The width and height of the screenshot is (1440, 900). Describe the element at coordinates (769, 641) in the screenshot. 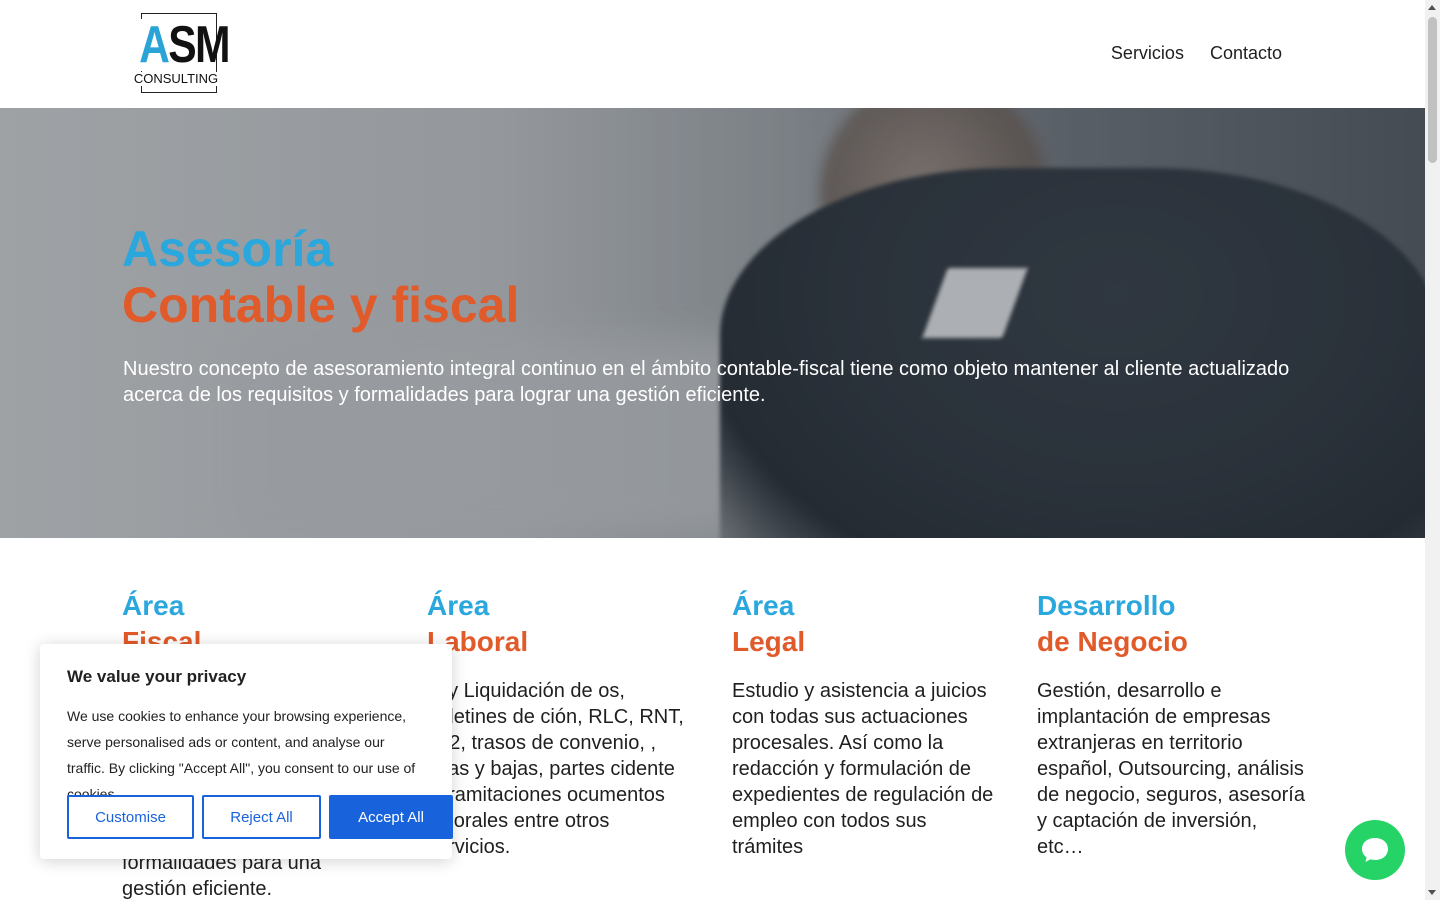

I see `service-title-orange: Legal` at that location.